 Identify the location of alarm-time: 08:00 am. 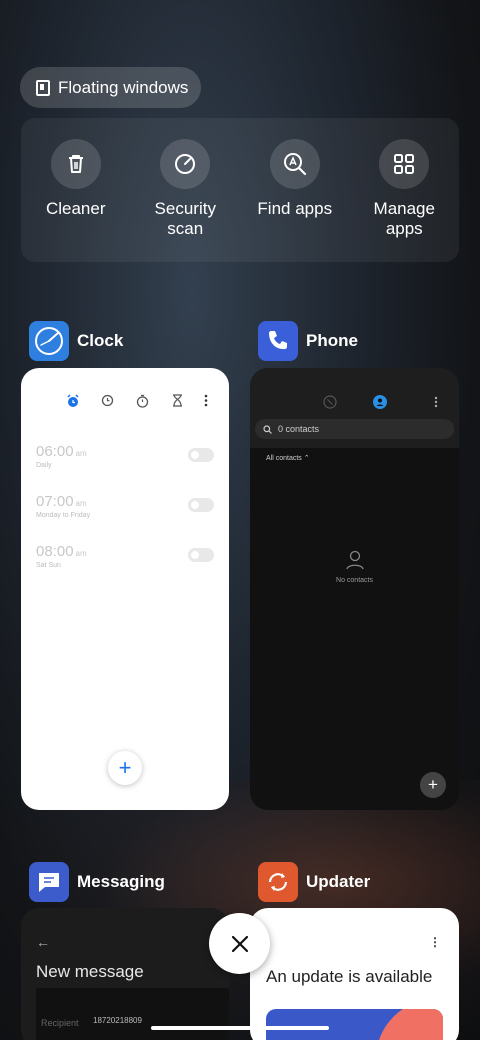
(61, 551).